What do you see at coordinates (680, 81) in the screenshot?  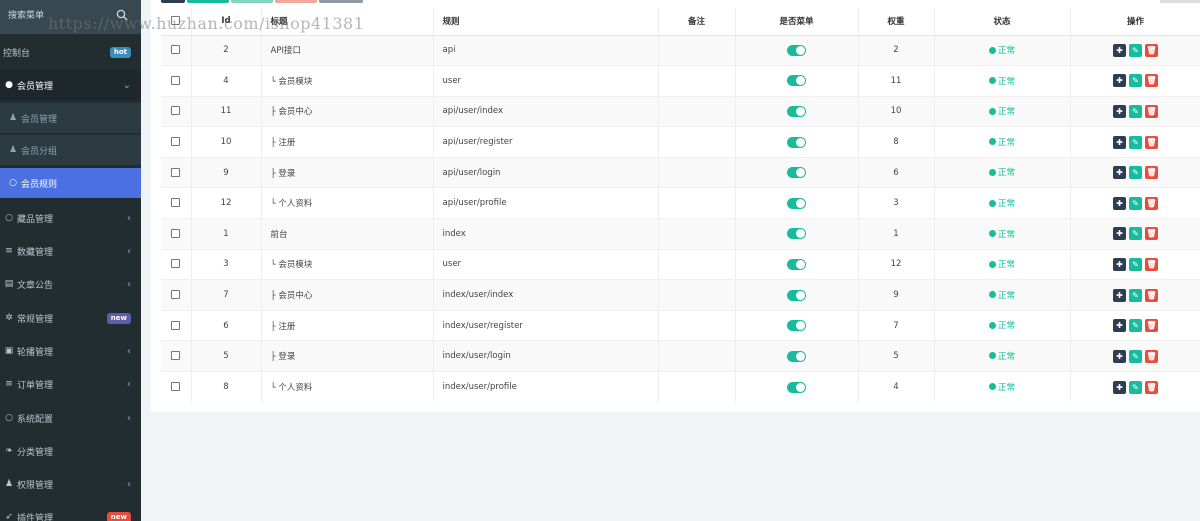 I see `table-row: 4 └ 会员模块 user 11 正常 ✚ ✎ 🗑` at bounding box center [680, 81].